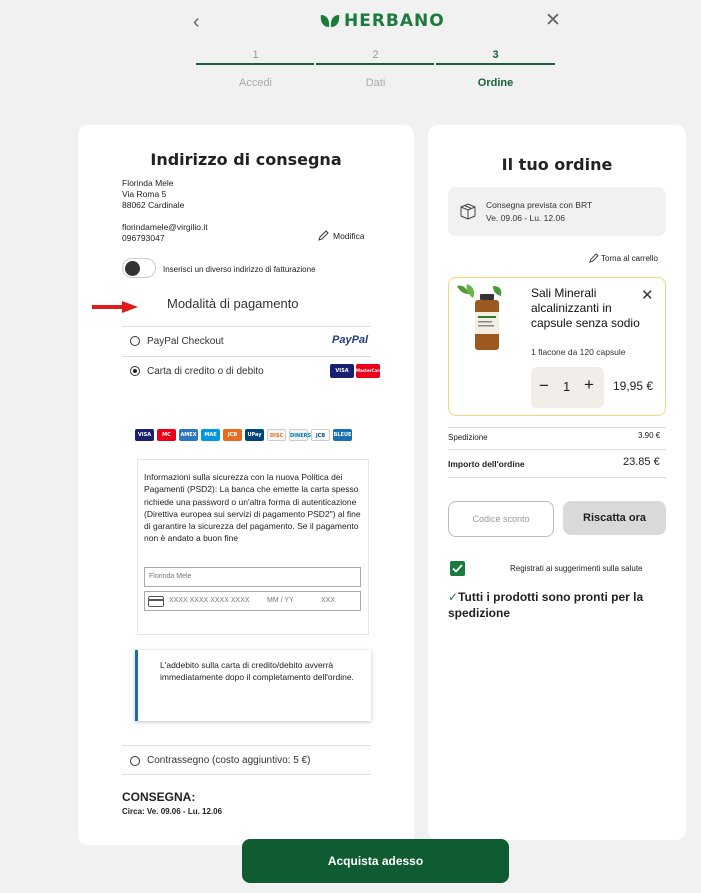 This screenshot has width=701, height=893. Describe the element at coordinates (159, 797) in the screenshot. I see `delivery-title: CONSEGNA:` at that location.